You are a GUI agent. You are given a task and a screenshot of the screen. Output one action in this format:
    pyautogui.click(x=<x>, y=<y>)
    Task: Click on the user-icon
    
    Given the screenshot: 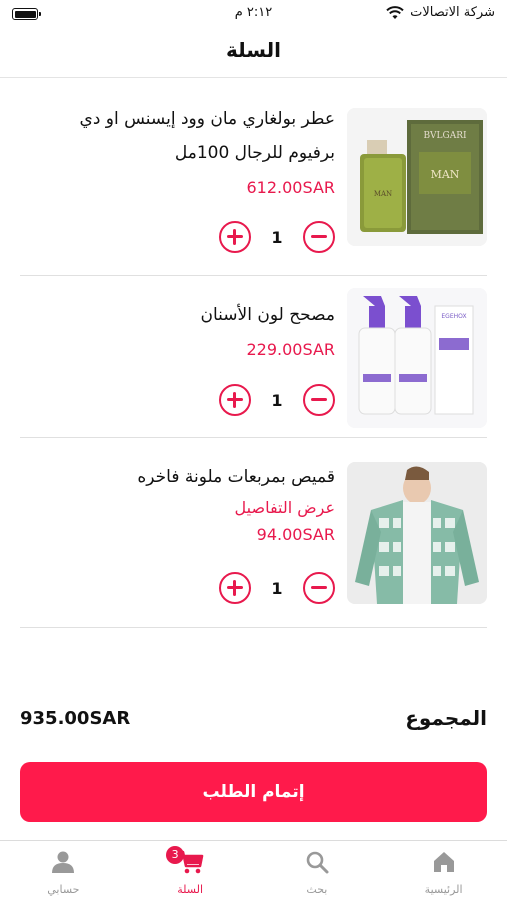 What is the action you would take?
    pyautogui.click(x=63, y=862)
    